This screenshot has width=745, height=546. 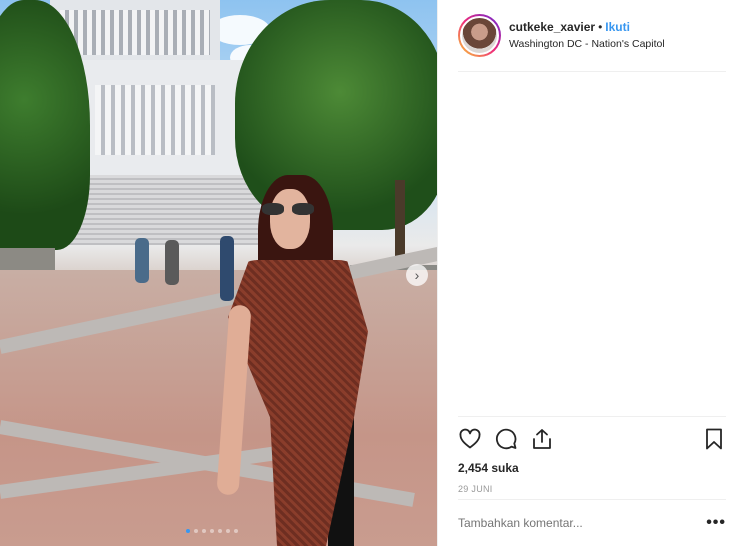 What do you see at coordinates (617, 27) in the screenshot?
I see `follow-button: Ikuti` at bounding box center [617, 27].